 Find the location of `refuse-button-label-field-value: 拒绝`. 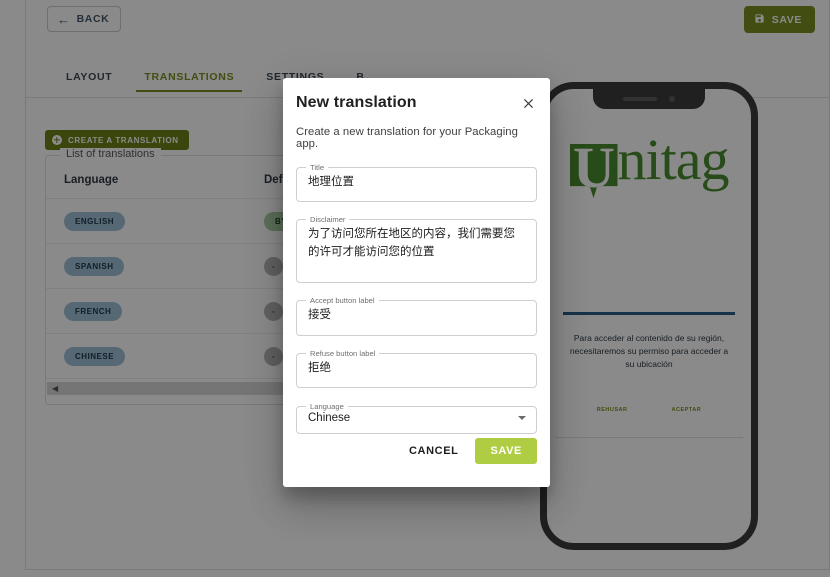

refuse-button-label-field-value: 拒绝 is located at coordinates (416, 372).